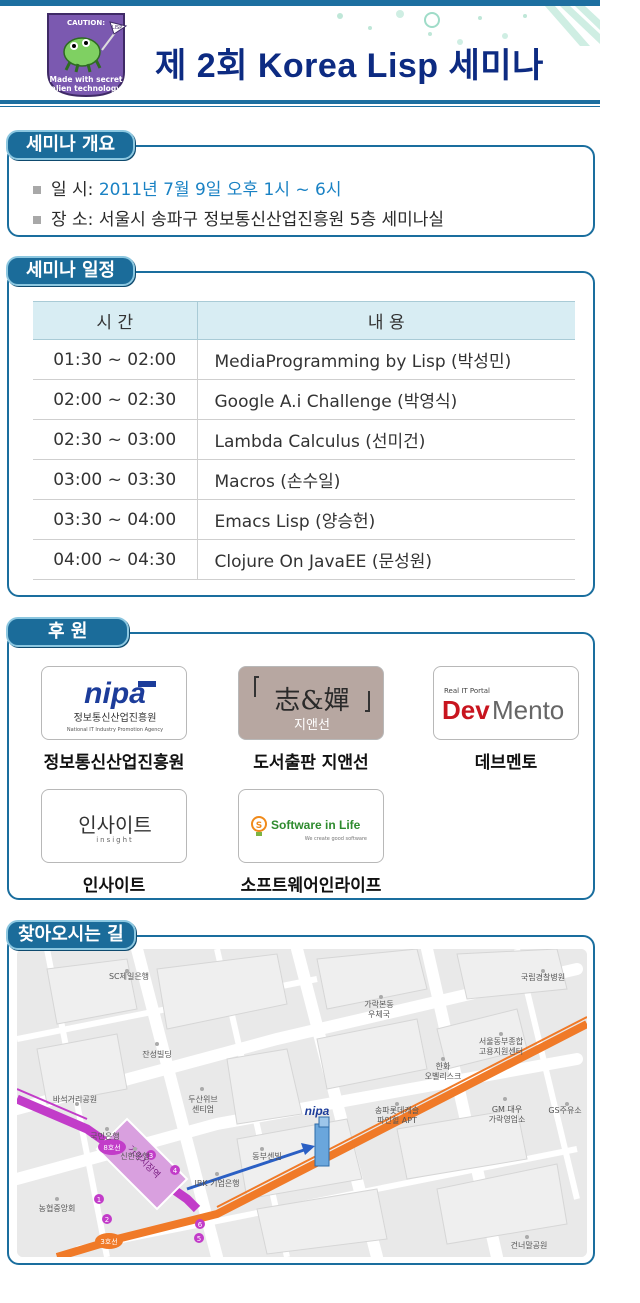  Describe the element at coordinates (443, 1066) in the screenshot. I see `map-label: 한화` at that location.